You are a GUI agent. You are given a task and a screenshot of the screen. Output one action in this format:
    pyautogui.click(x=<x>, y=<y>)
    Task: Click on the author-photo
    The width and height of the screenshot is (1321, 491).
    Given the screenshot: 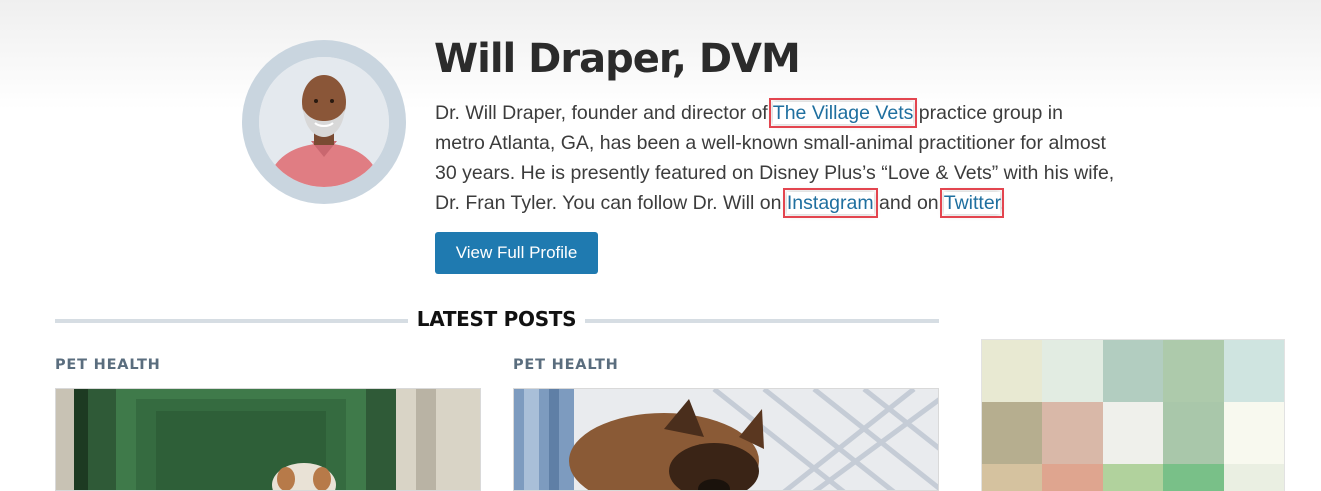 What is the action you would take?
    pyautogui.click(x=324, y=122)
    